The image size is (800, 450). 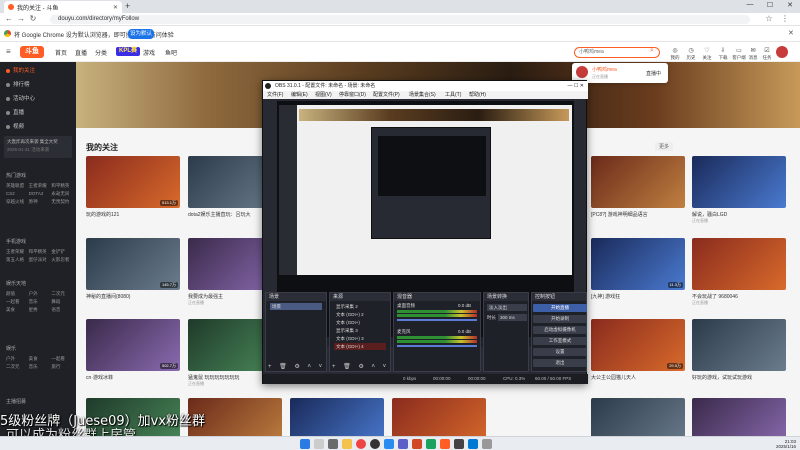 What do you see at coordinates (739, 54) in the screenshot?
I see `client-icon: ▭ 客户端` at bounding box center [739, 54].